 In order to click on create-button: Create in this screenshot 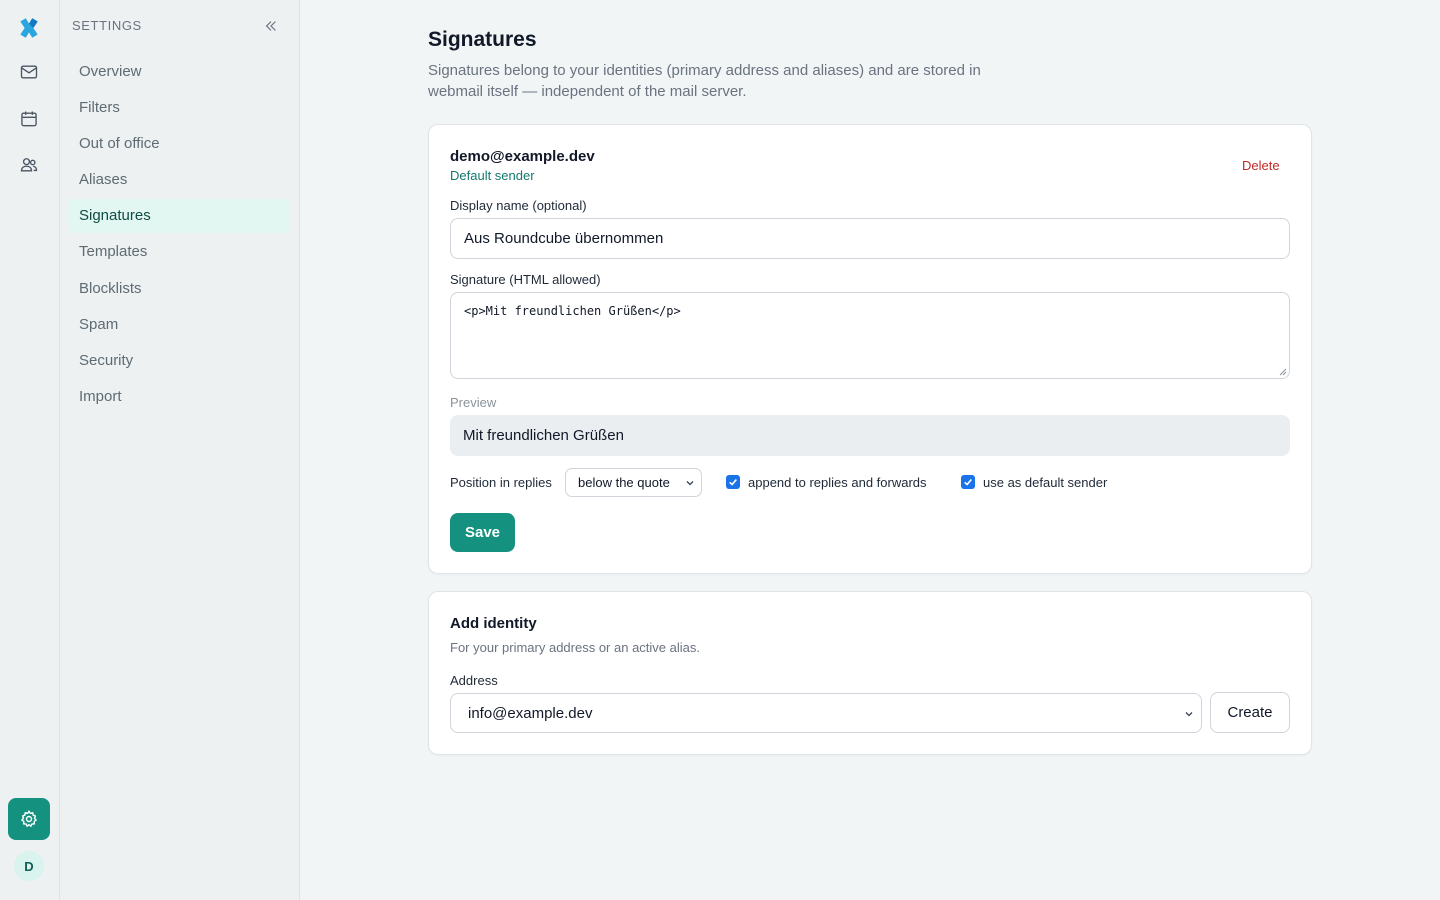, I will do `click(1250, 712)`.